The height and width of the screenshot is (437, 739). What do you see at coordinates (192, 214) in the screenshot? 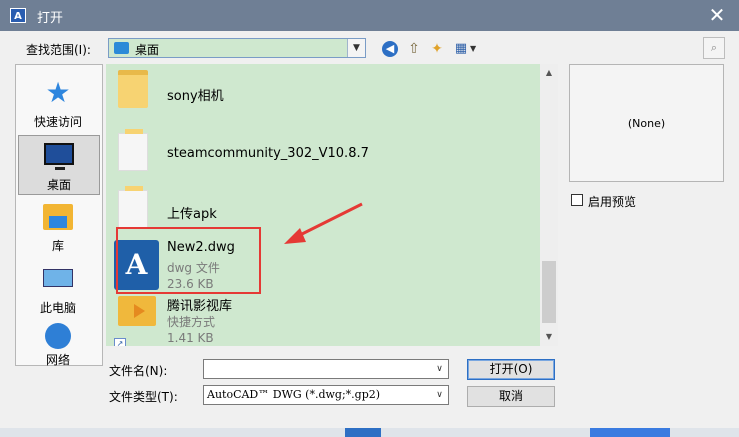
I see `file-name: 上传apk` at bounding box center [192, 214].